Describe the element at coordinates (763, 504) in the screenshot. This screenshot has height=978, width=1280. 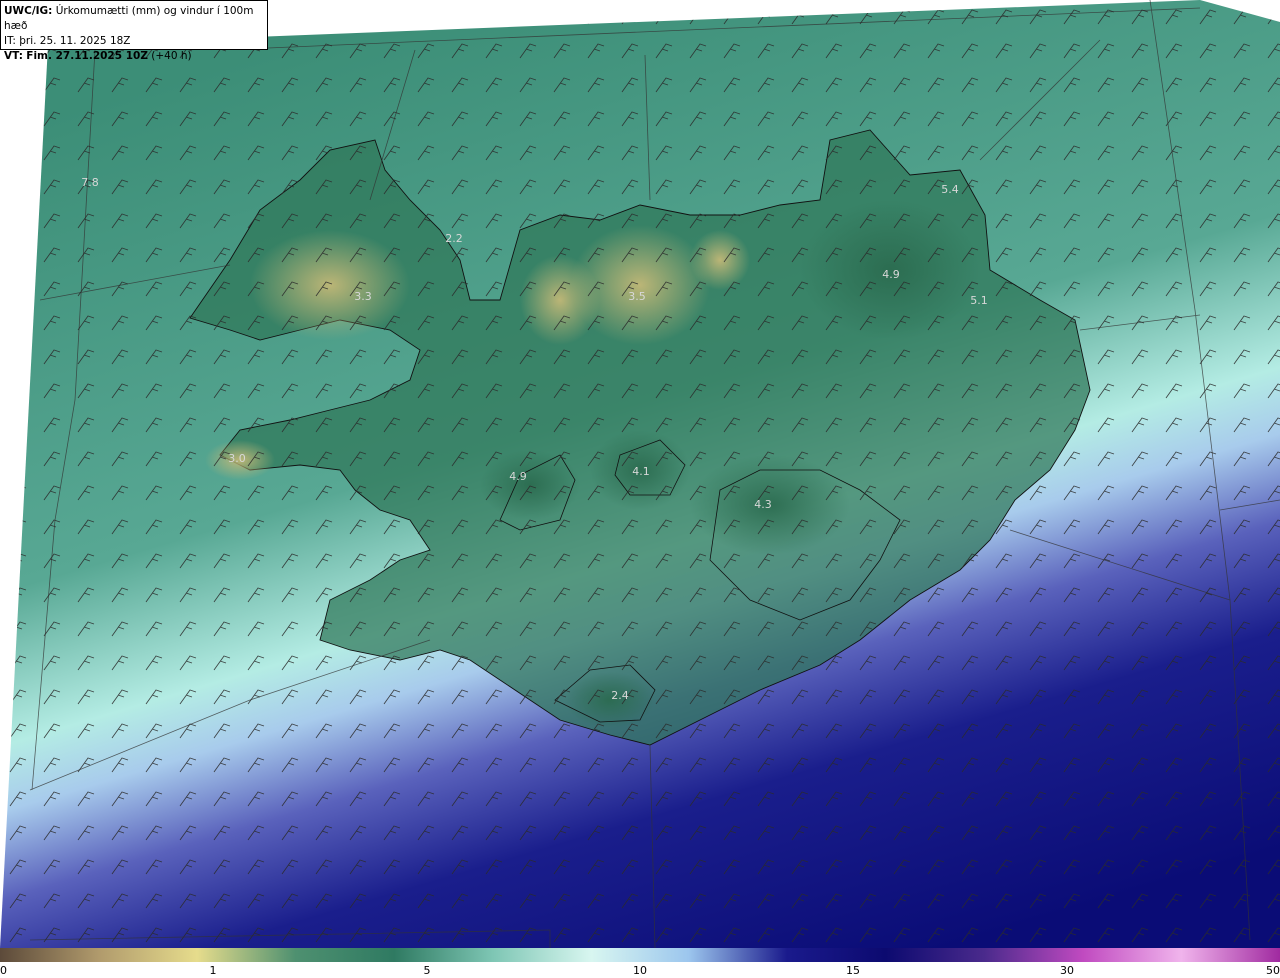
I see `precip-value-label: 4.3` at that location.